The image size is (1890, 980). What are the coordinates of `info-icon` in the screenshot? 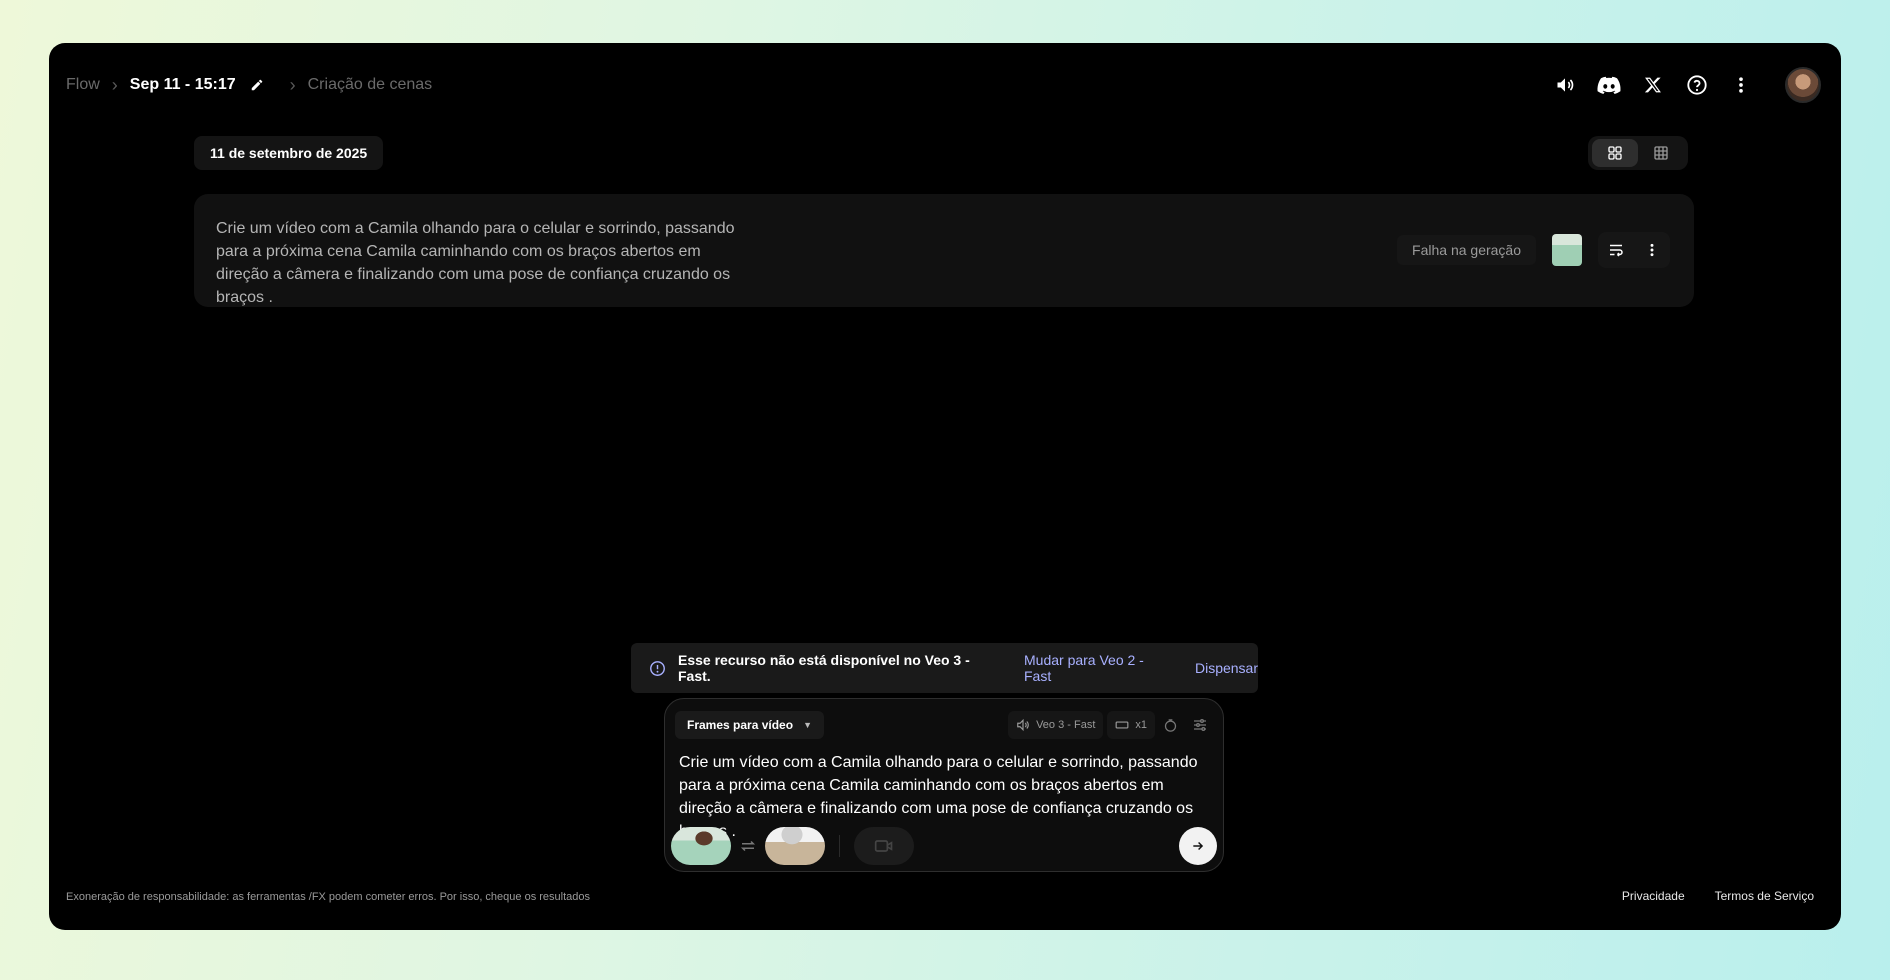 It's located at (657, 668).